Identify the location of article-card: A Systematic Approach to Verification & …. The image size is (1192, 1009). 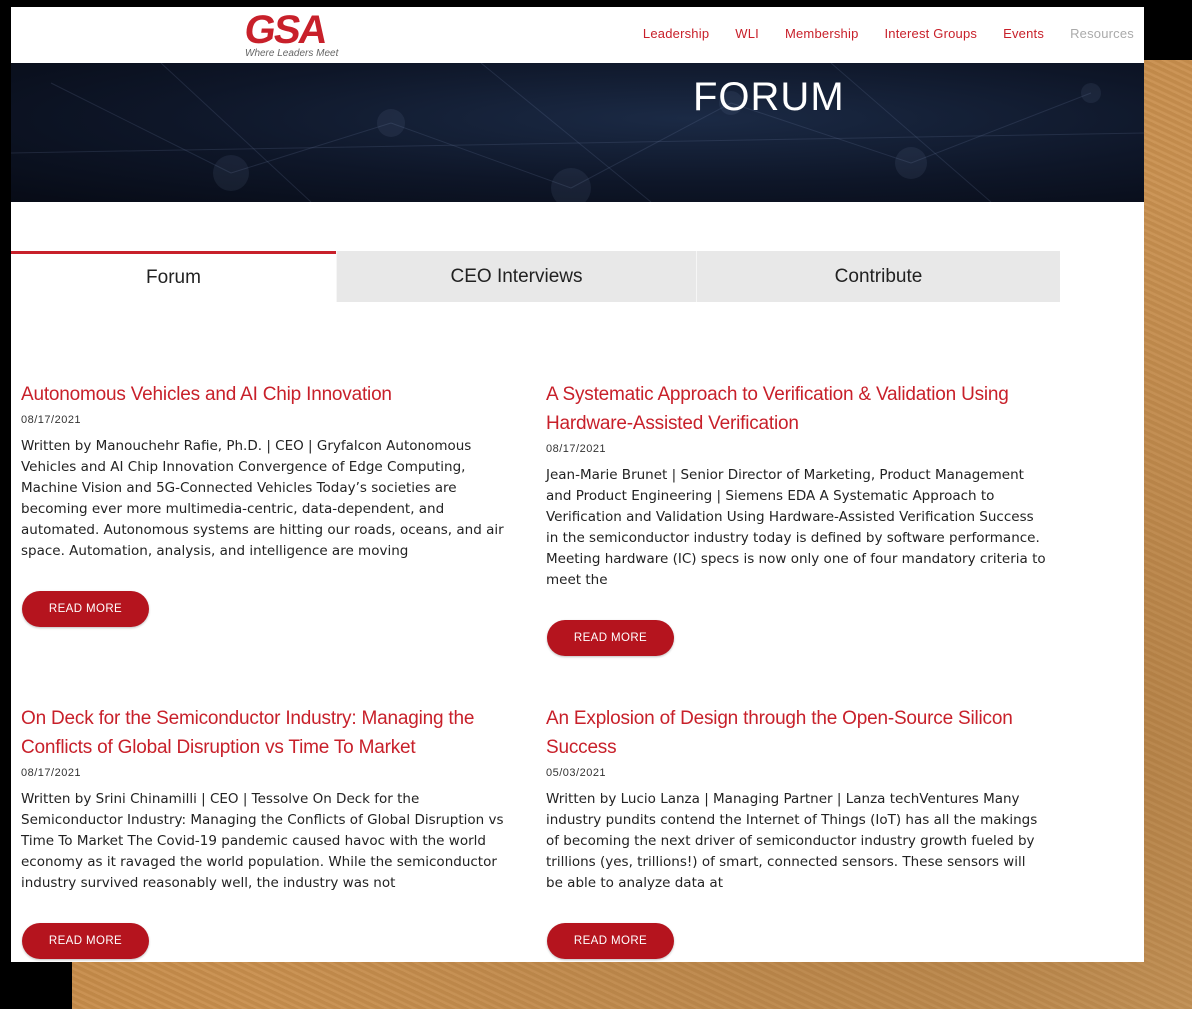
(796, 485).